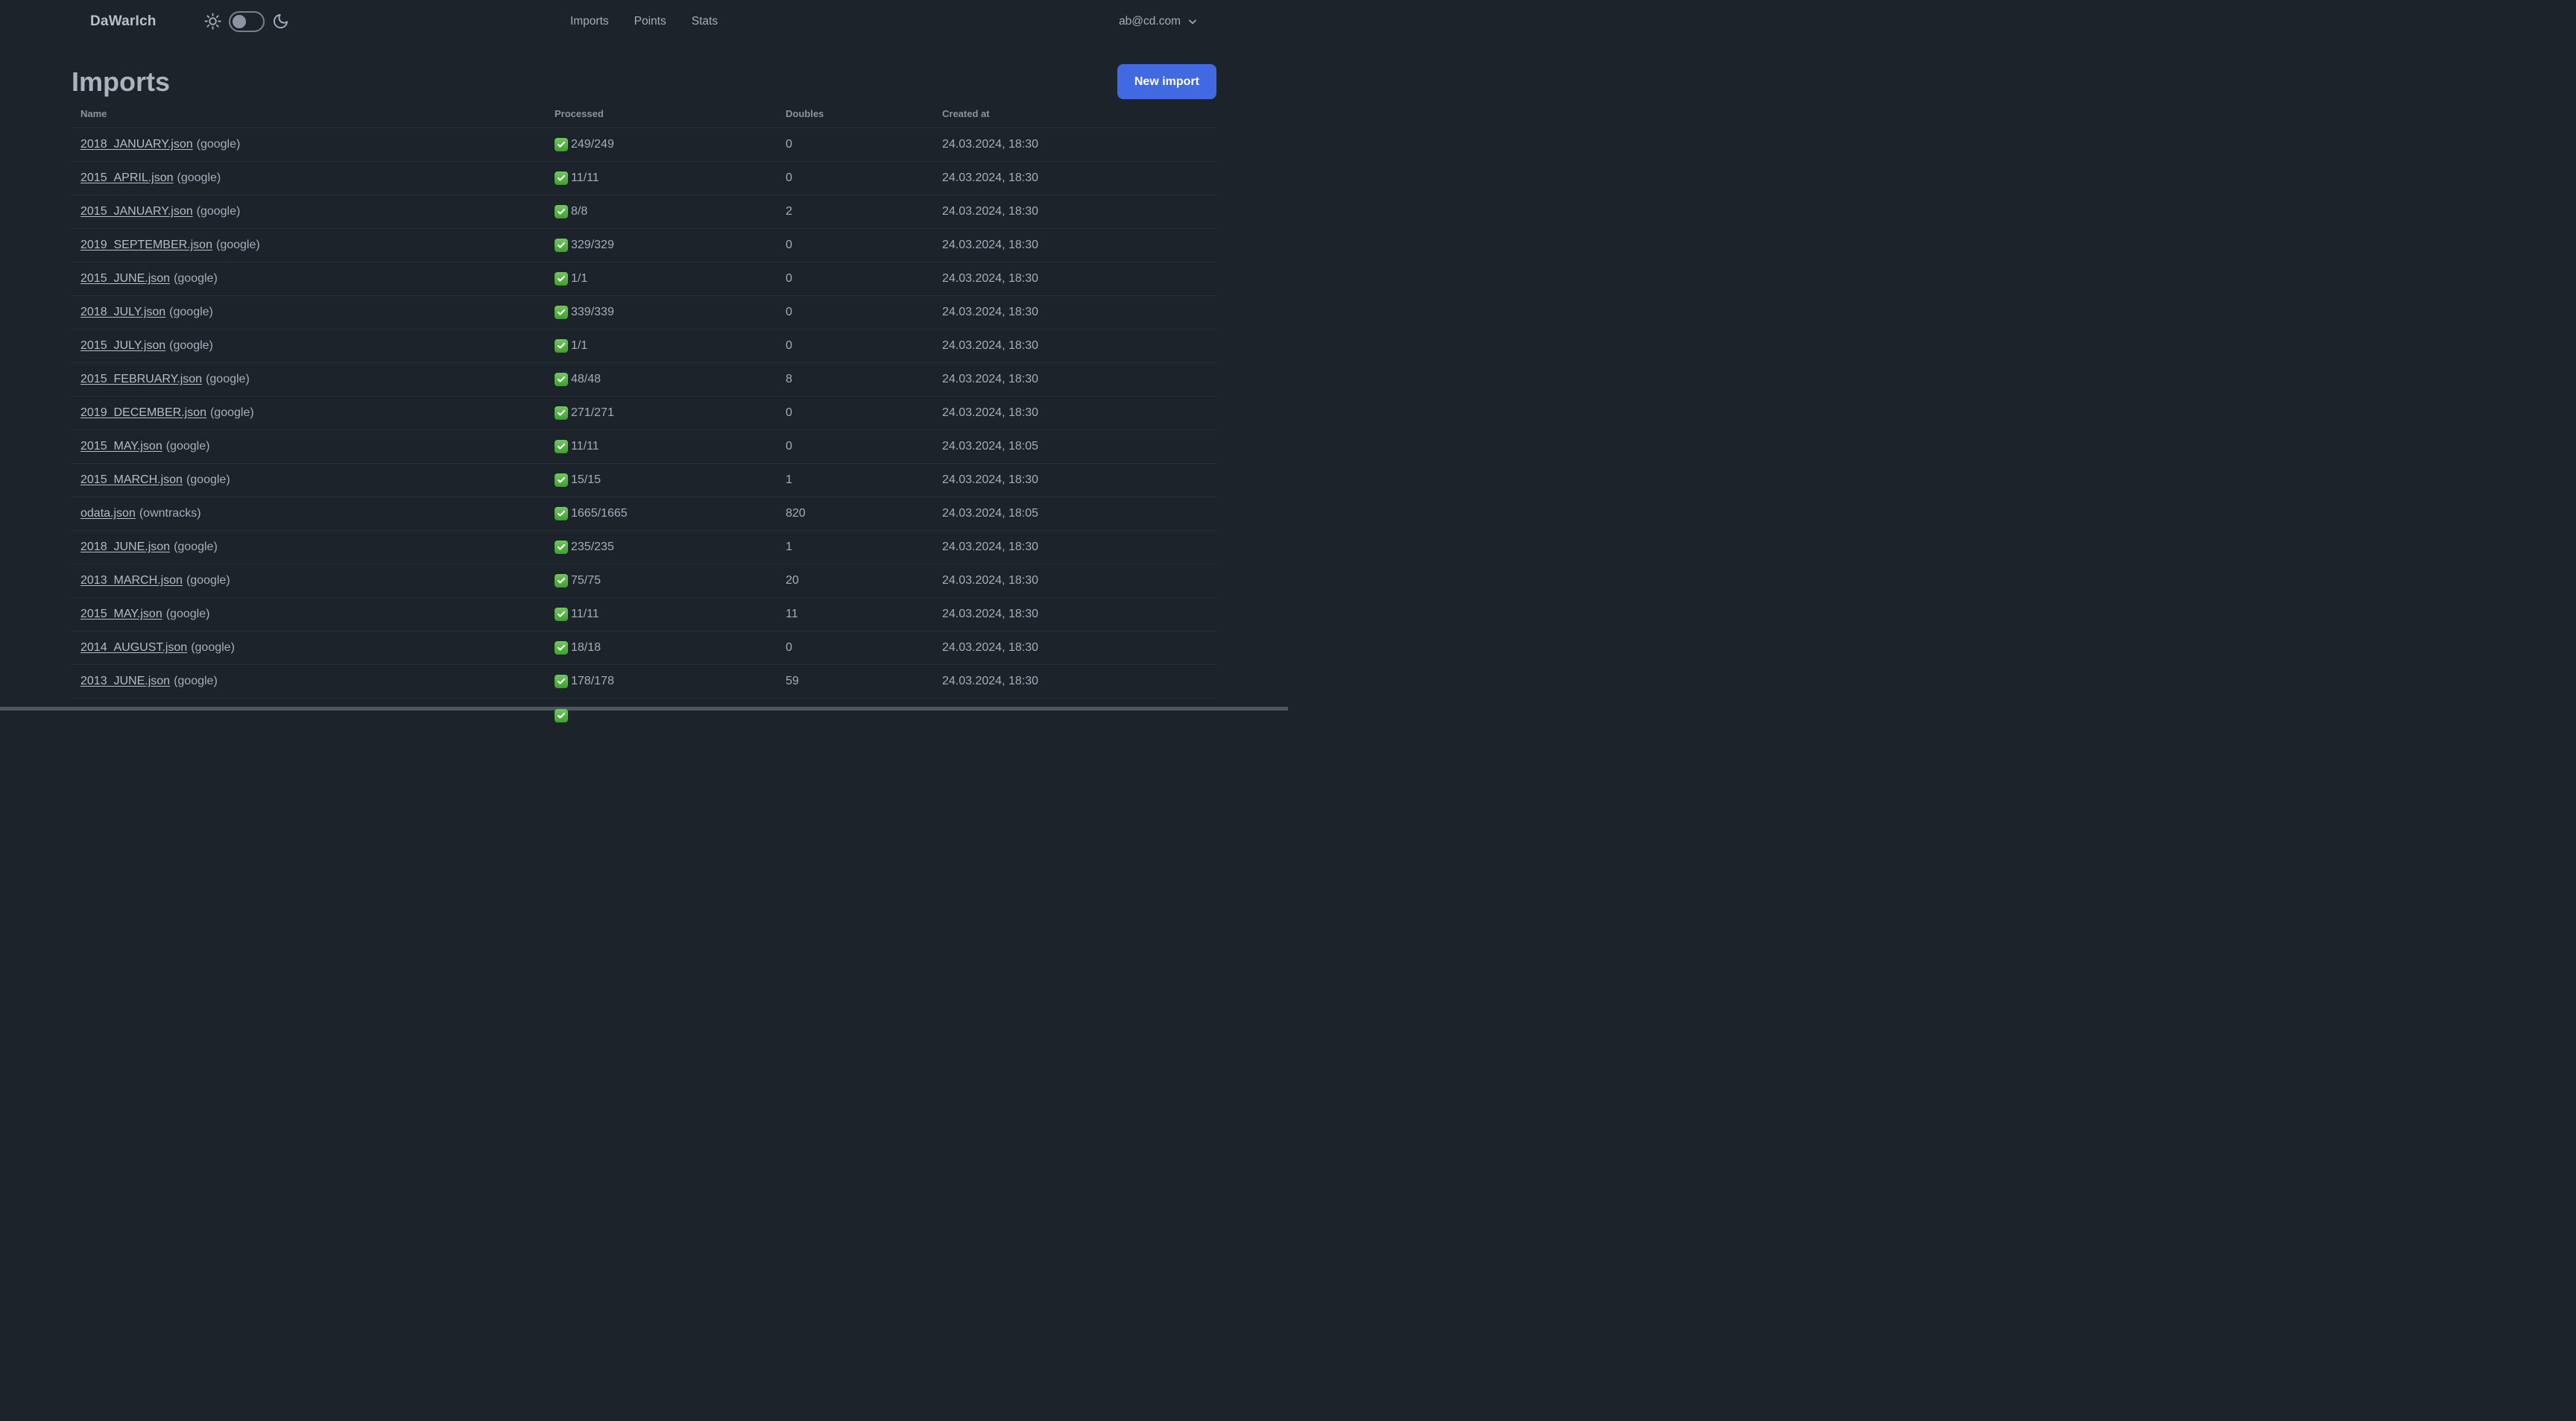 This screenshot has width=2576, height=1421. What do you see at coordinates (125, 681) in the screenshot?
I see `import-file-link: 2013_JUNE.json` at bounding box center [125, 681].